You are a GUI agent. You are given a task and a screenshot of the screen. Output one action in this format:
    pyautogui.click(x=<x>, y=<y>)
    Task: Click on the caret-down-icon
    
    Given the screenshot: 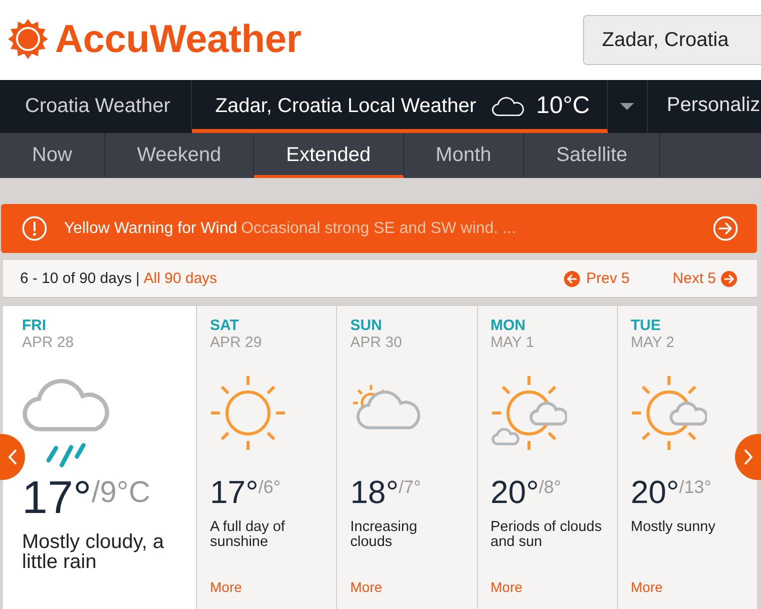 What is the action you would take?
    pyautogui.click(x=627, y=106)
    